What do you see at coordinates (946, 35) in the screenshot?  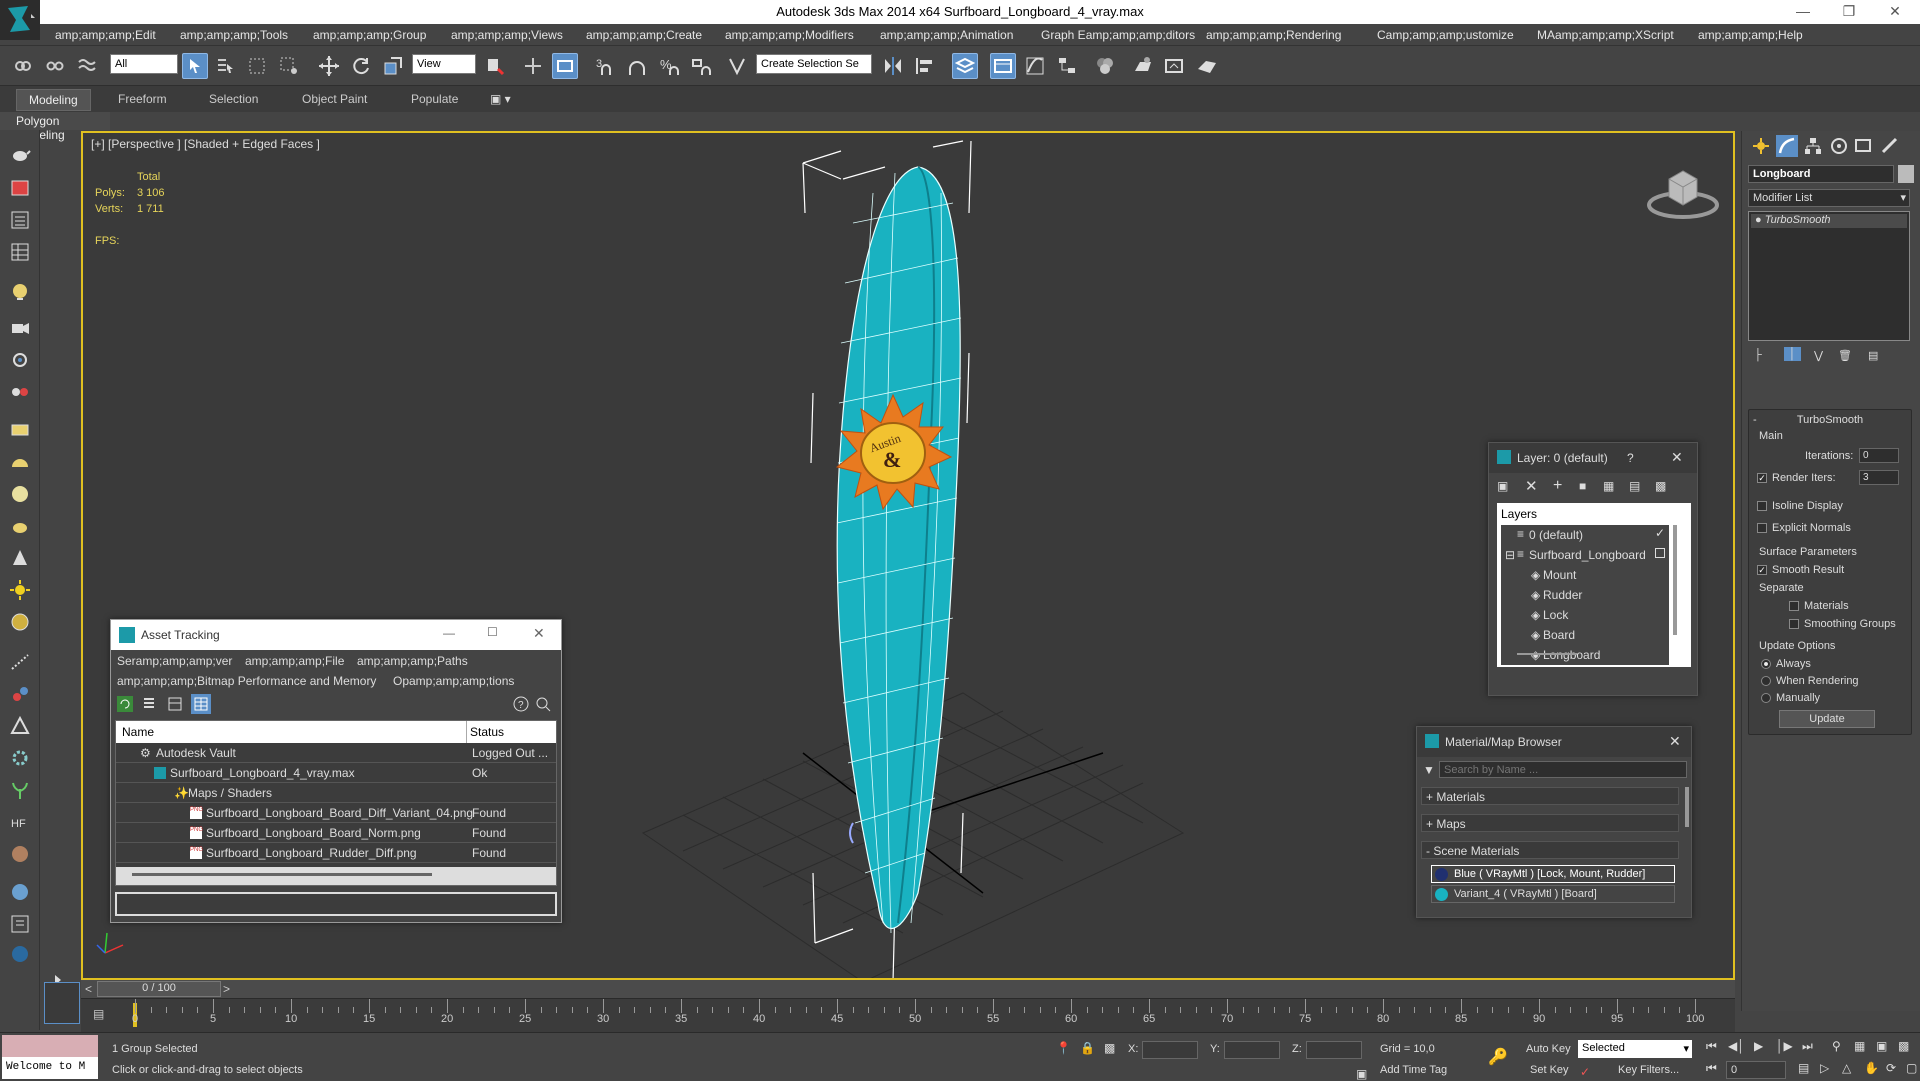 I see `menu-animation: amp;amp;amp;Animation` at bounding box center [946, 35].